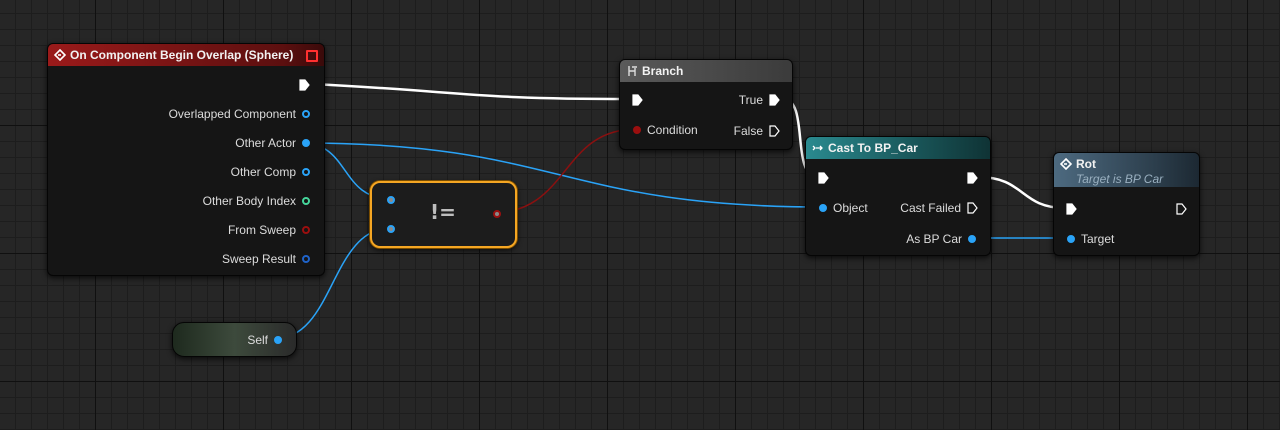 This screenshot has height=430, width=1280. I want to click on pin-sweep-result: Sweep Result, so click(266, 259).